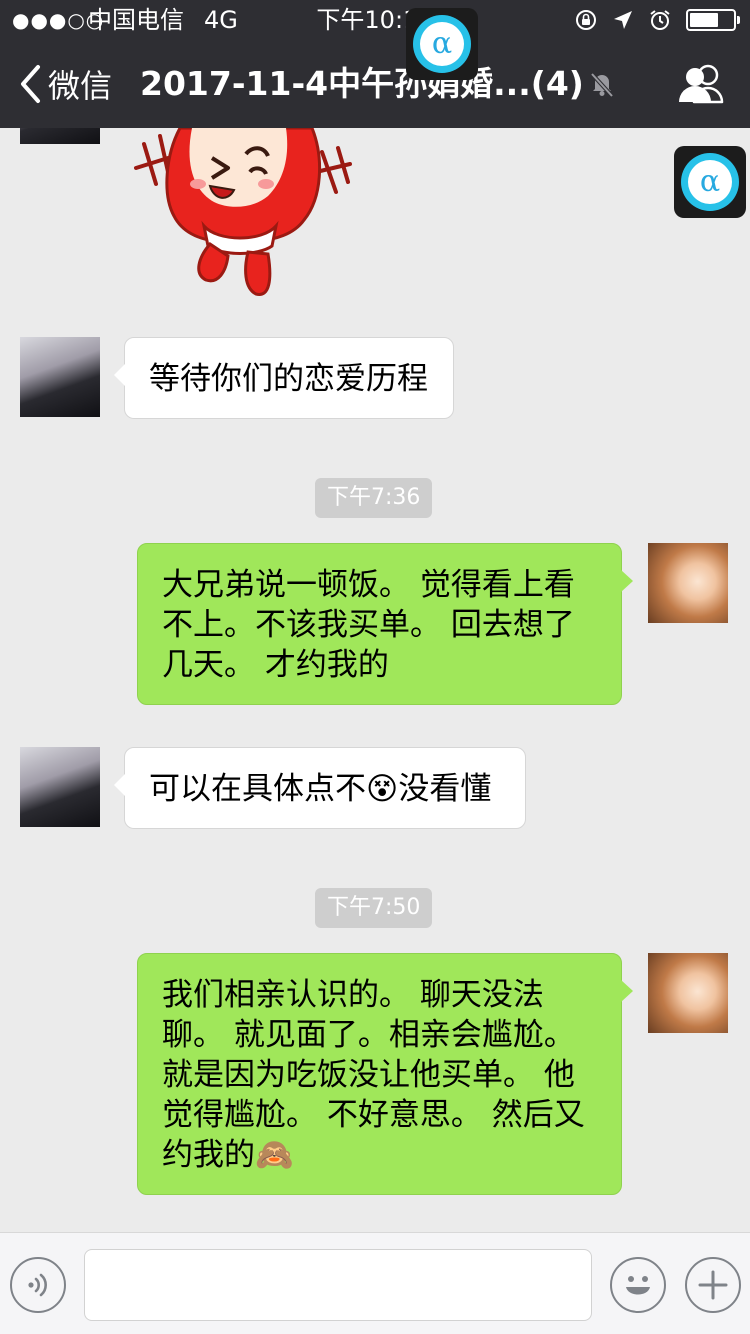  I want to click on red-cartoon-sticker, so click(246, 214).